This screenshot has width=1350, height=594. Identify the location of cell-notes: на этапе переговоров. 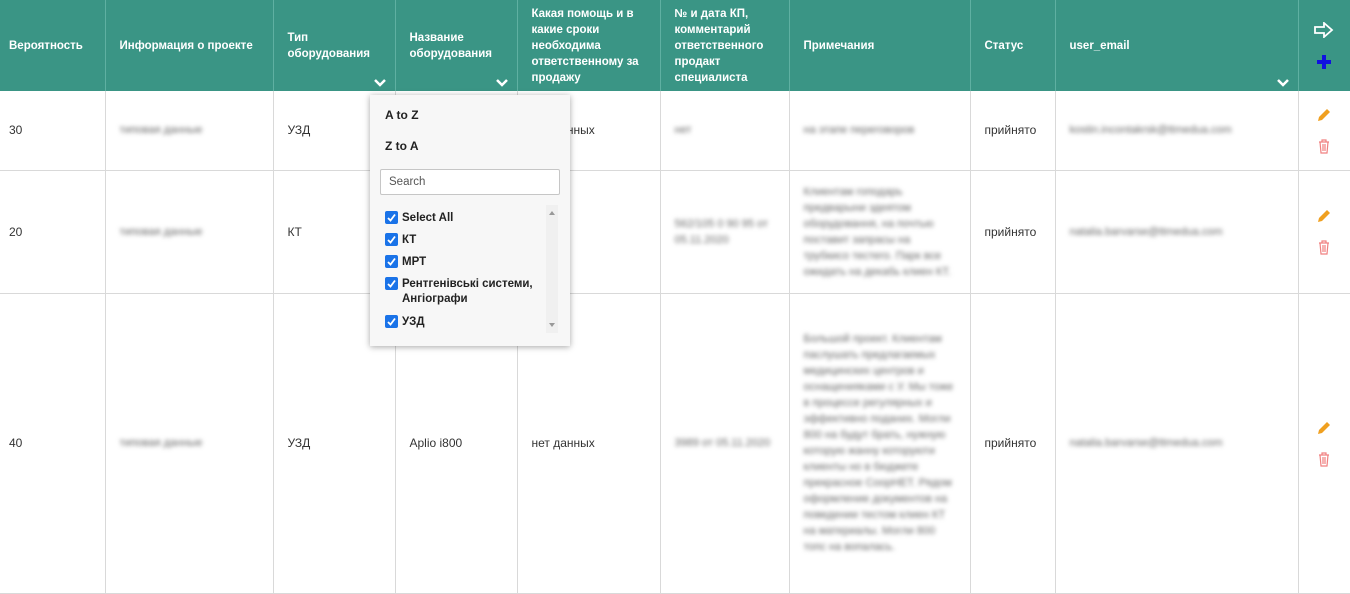
(880, 131).